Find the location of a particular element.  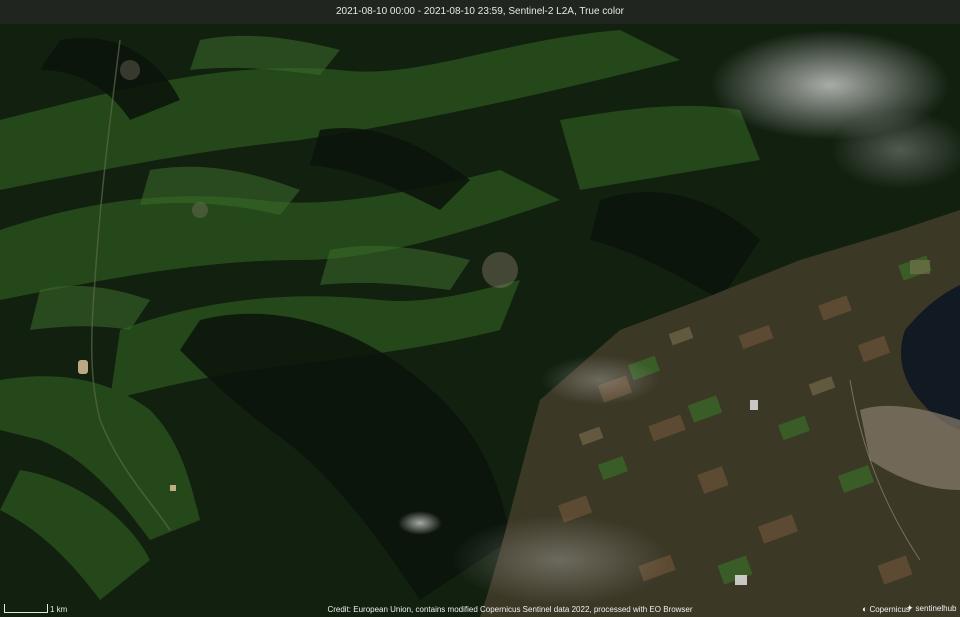

copernicus-icon: ◐ is located at coordinates (865, 609).